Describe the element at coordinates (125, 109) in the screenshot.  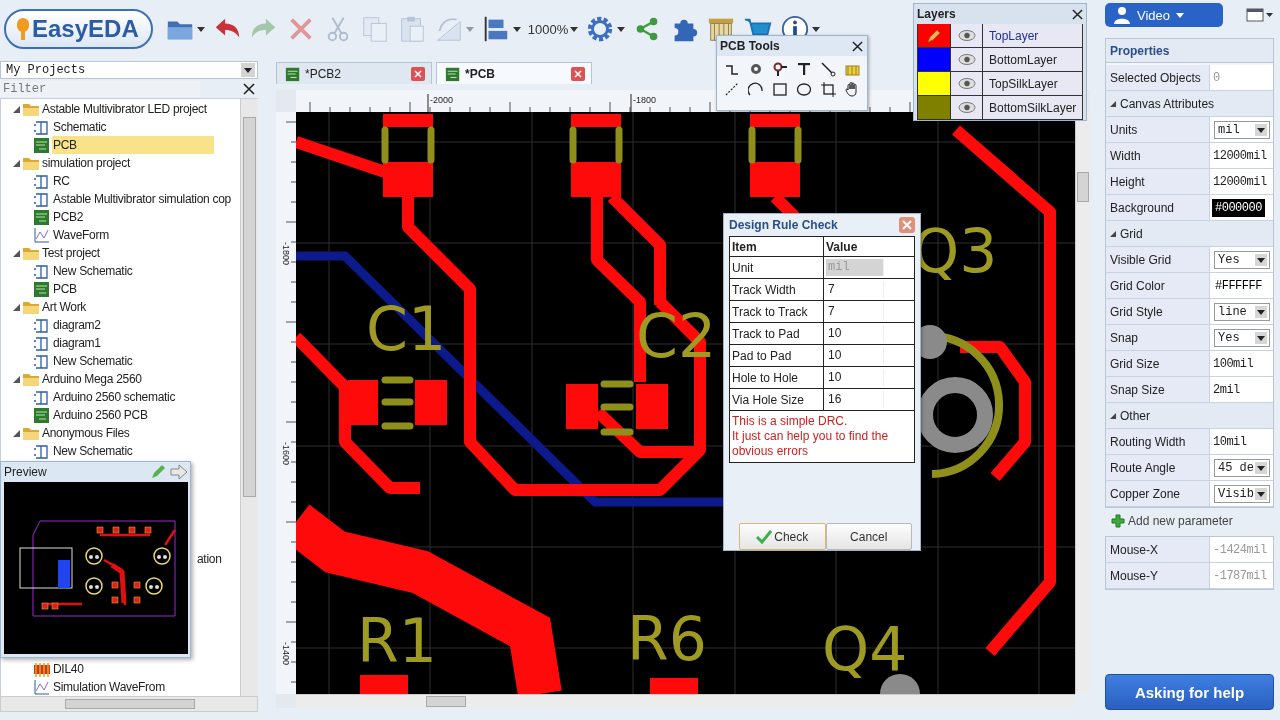
I see `tree-item: Astable Multivibrator LED project` at that location.